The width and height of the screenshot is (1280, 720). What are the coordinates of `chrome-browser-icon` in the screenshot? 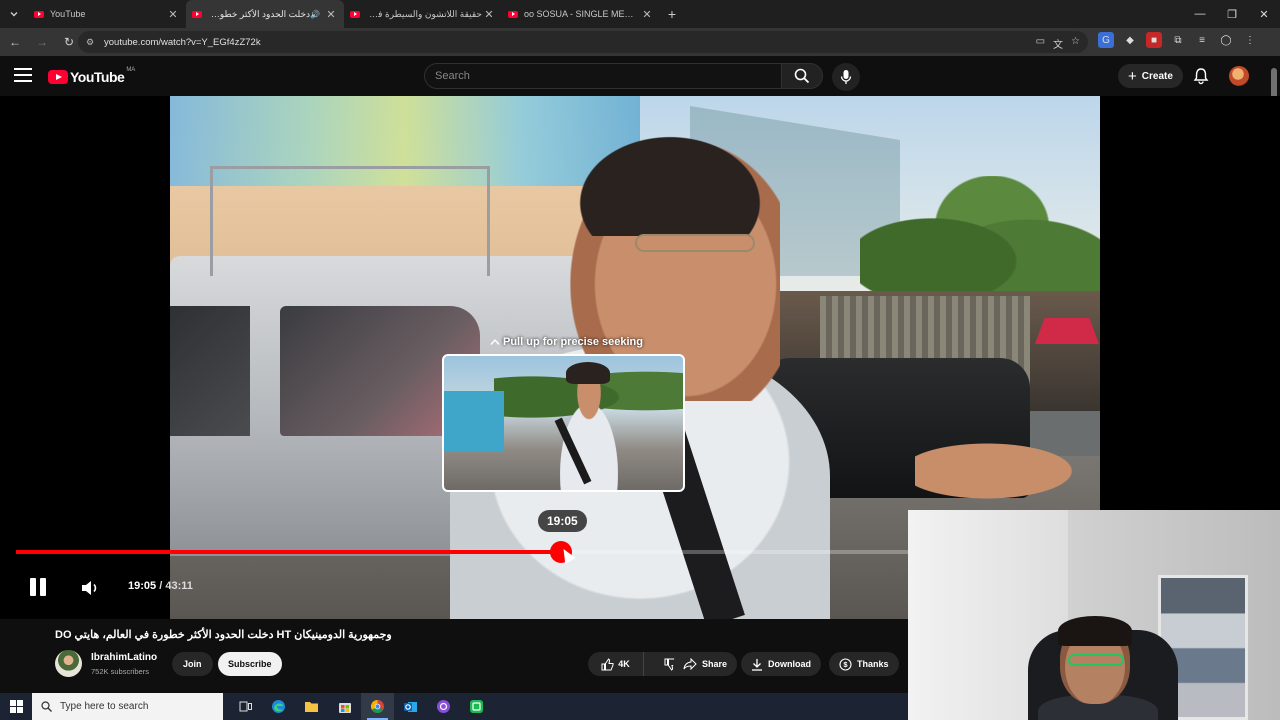 It's located at (377, 706).